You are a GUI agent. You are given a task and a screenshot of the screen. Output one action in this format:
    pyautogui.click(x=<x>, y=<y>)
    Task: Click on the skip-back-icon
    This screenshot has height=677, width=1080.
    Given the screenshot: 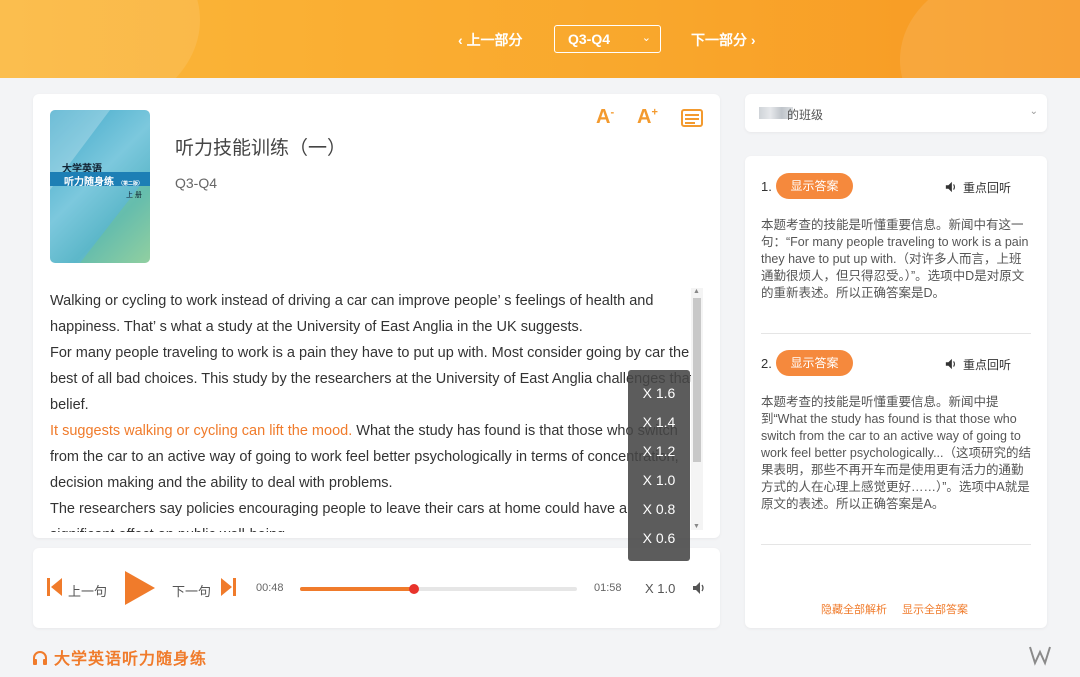 What is the action you would take?
    pyautogui.click(x=55, y=587)
    